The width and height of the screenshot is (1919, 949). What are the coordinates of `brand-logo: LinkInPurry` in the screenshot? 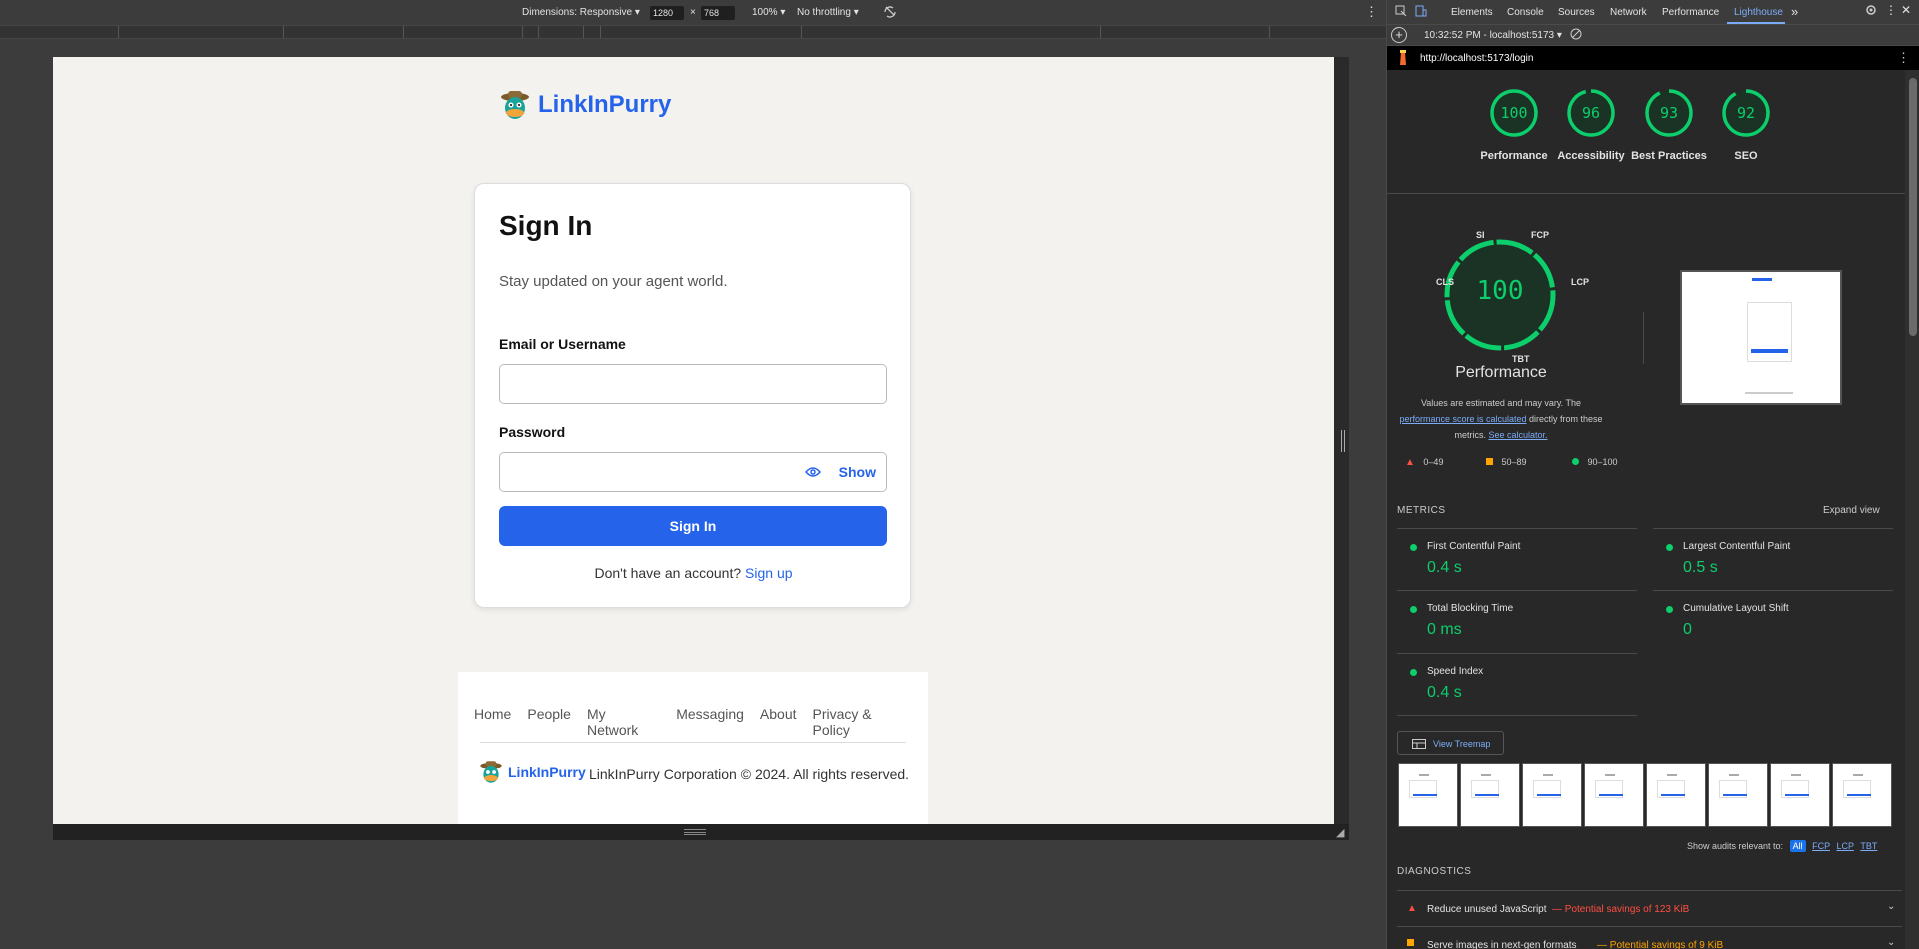 It's located at (584, 105).